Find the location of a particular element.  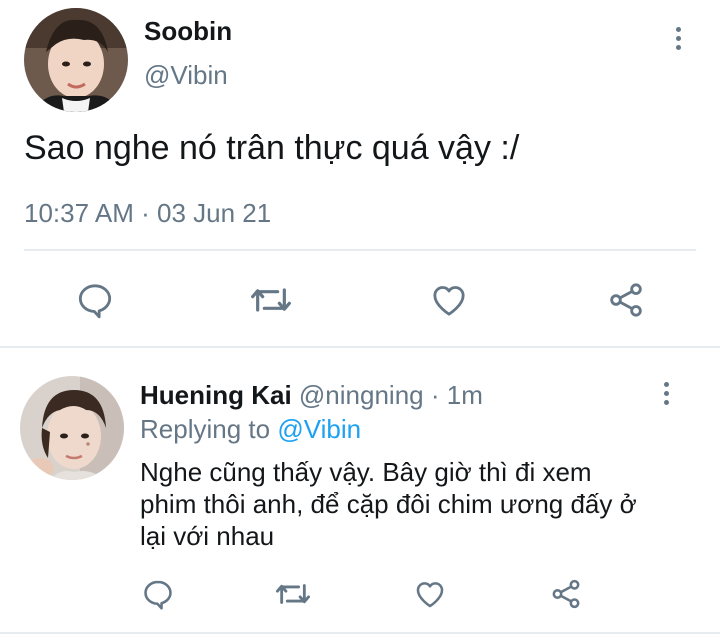

reply-context: Replying to @Vibin is located at coordinates (250, 429).